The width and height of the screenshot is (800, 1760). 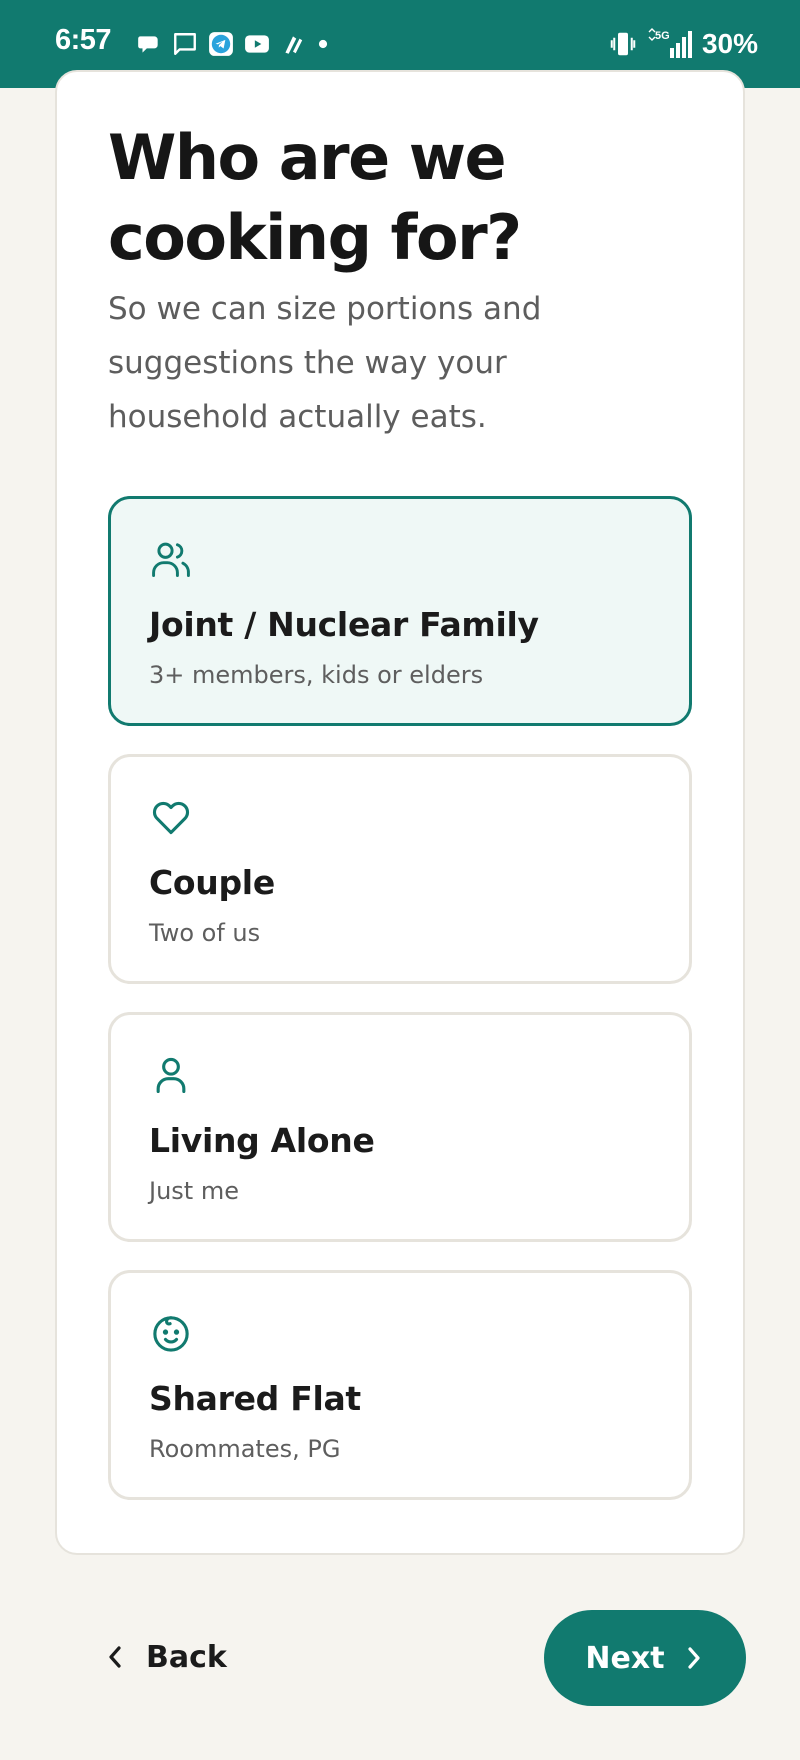 I want to click on option-shared-flat: Shared Flat Roommates, PG, so click(x=400, y=1385).